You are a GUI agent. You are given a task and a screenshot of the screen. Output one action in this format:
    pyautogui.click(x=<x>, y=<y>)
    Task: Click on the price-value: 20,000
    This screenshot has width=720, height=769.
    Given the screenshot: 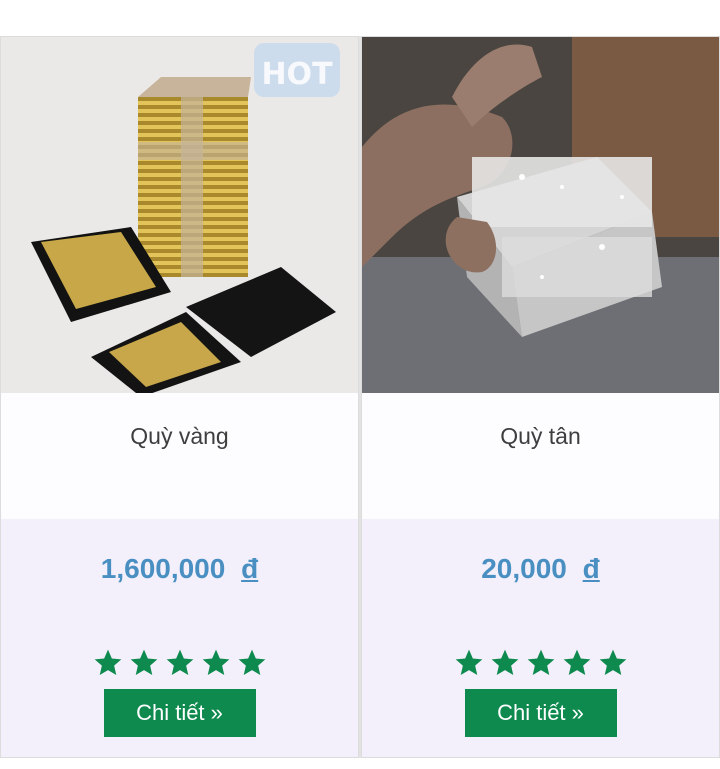 What is the action you would take?
    pyautogui.click(x=524, y=568)
    